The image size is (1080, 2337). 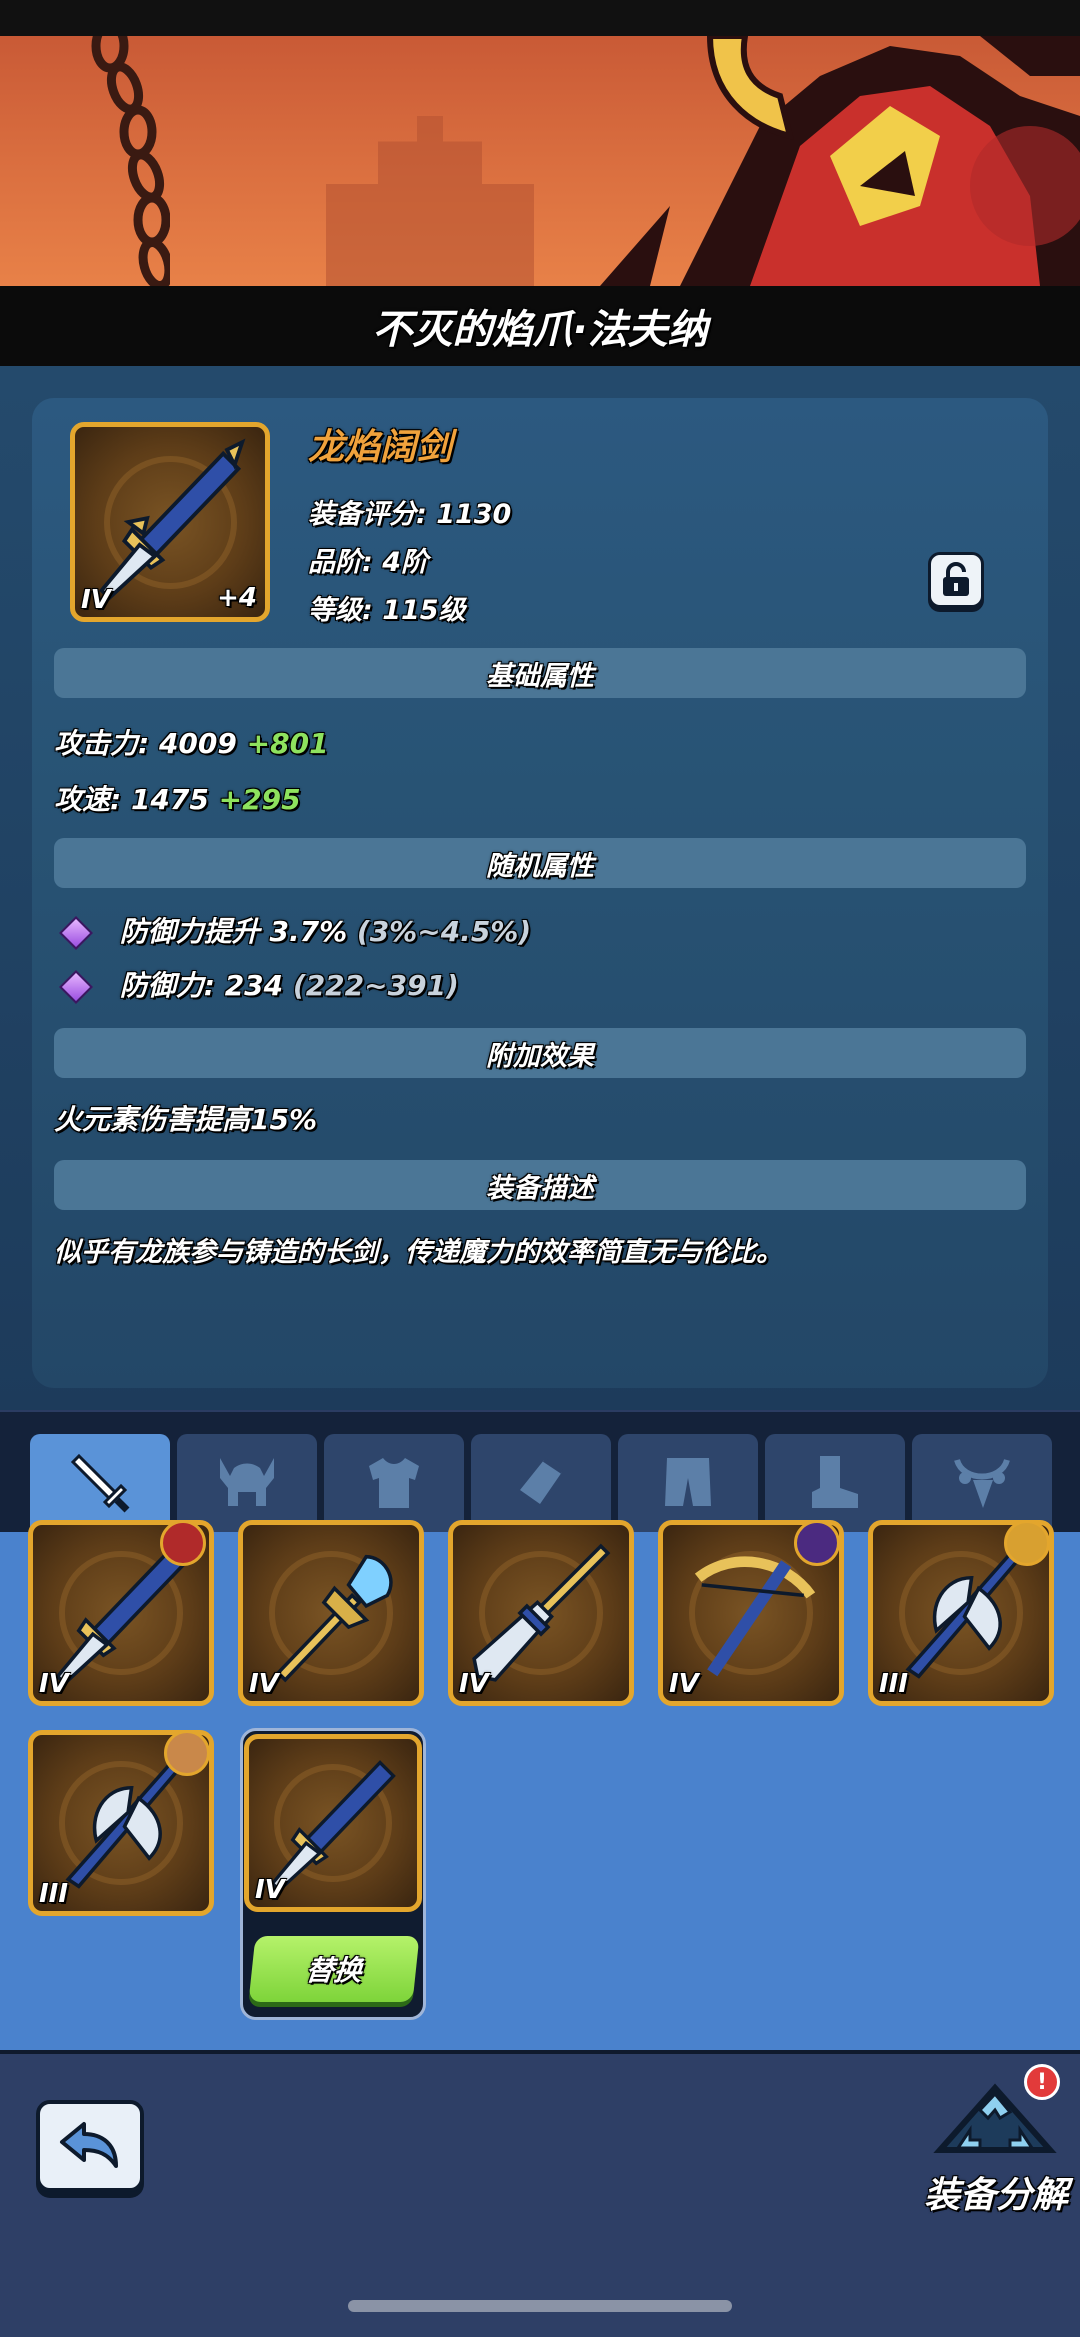 I want to click on alert-badge: !, so click(x=1042, y=2082).